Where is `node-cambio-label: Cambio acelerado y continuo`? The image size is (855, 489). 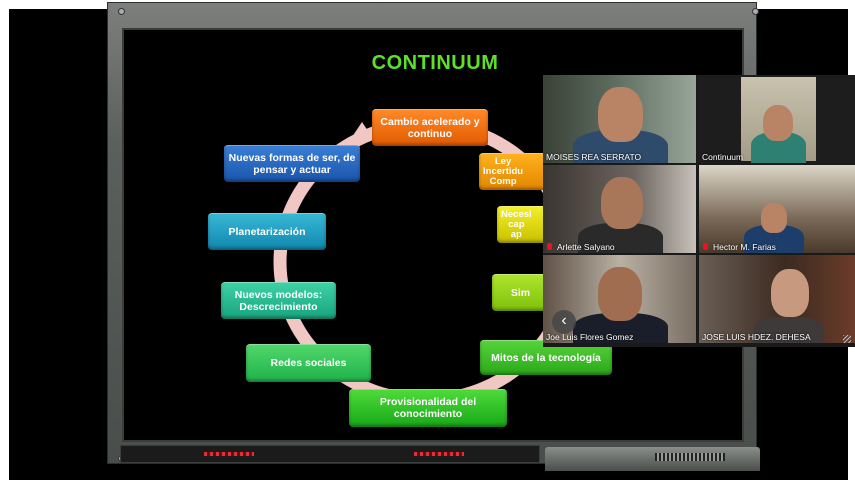 node-cambio-label: Cambio acelerado y continuo is located at coordinates (430, 127).